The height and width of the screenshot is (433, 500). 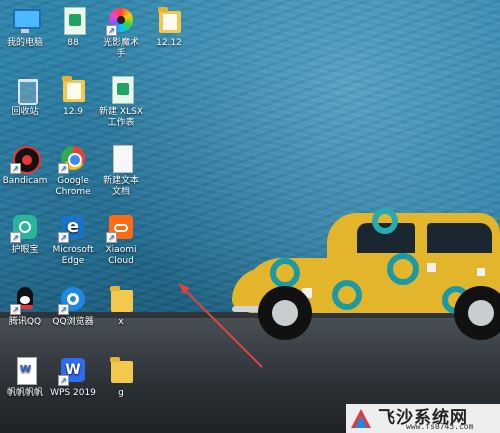 I want to click on edge-icon: e, so click(x=73, y=227).